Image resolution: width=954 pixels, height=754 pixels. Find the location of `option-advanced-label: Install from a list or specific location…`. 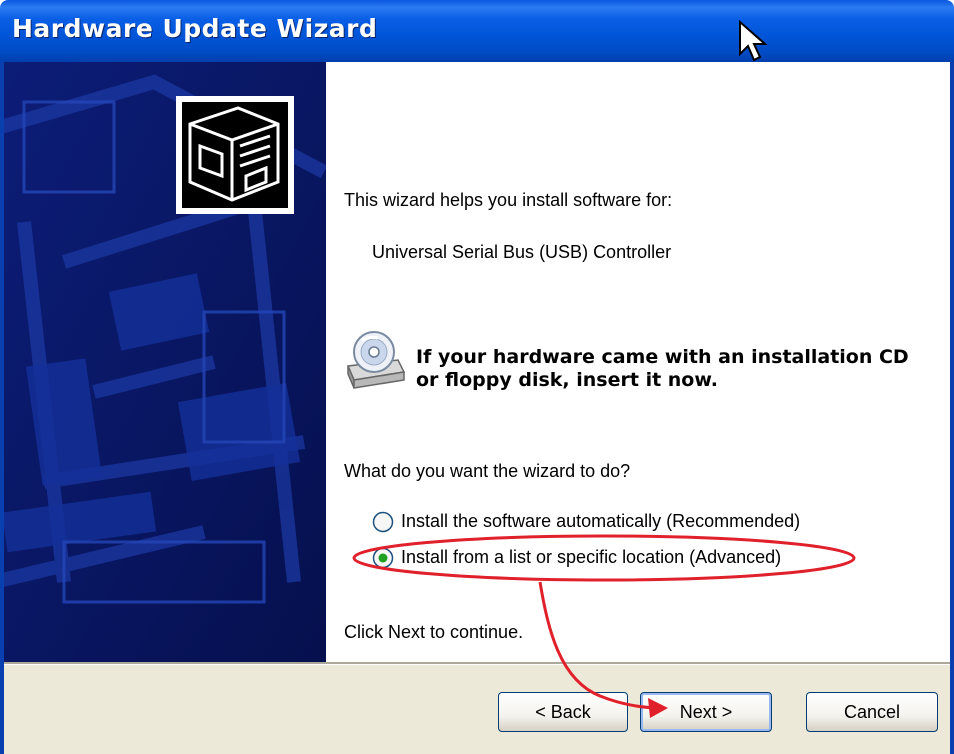

option-advanced-label: Install from a list or specific location… is located at coordinates (591, 557).